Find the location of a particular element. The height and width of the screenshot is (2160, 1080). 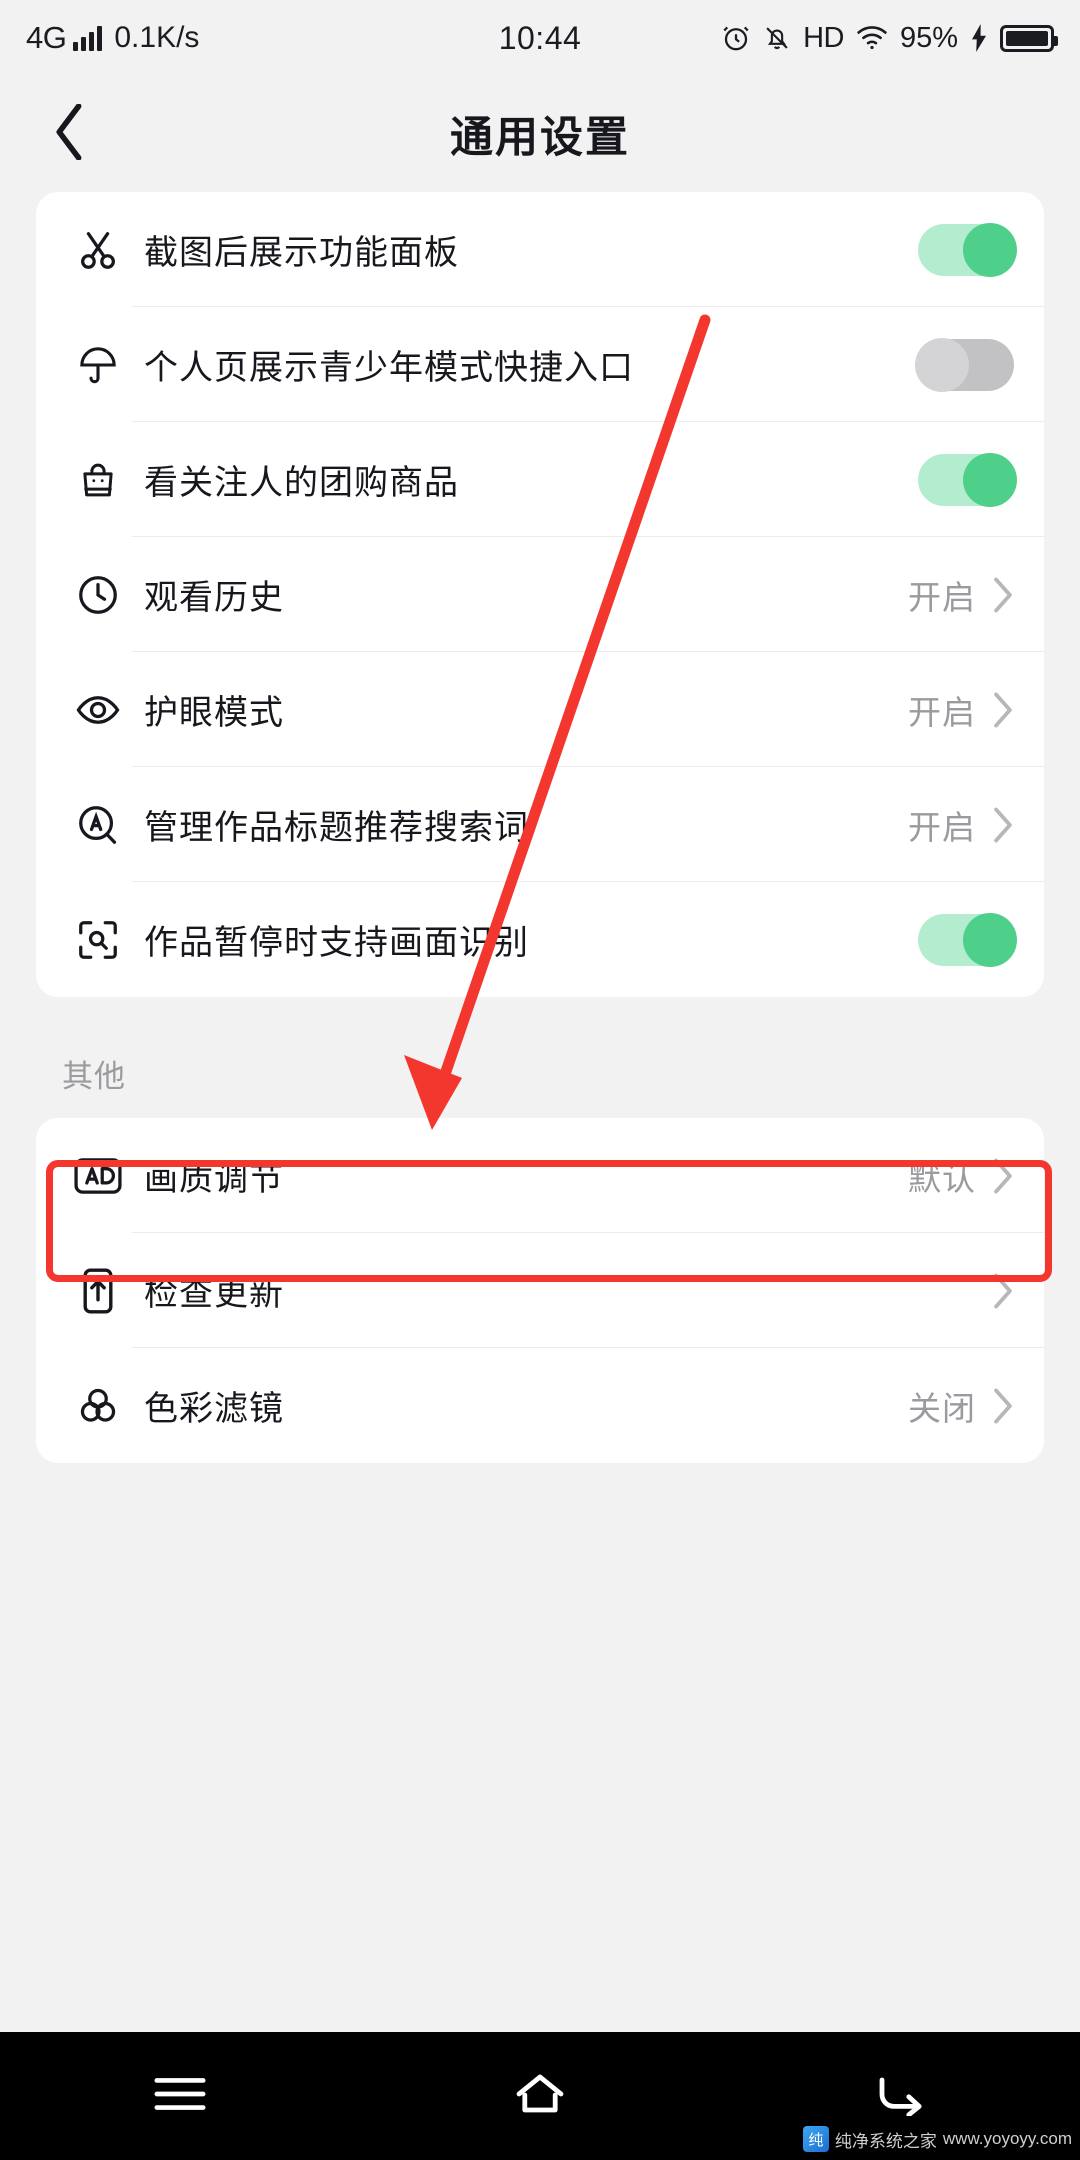

row-value: 关闭 is located at coordinates (942, 1408).